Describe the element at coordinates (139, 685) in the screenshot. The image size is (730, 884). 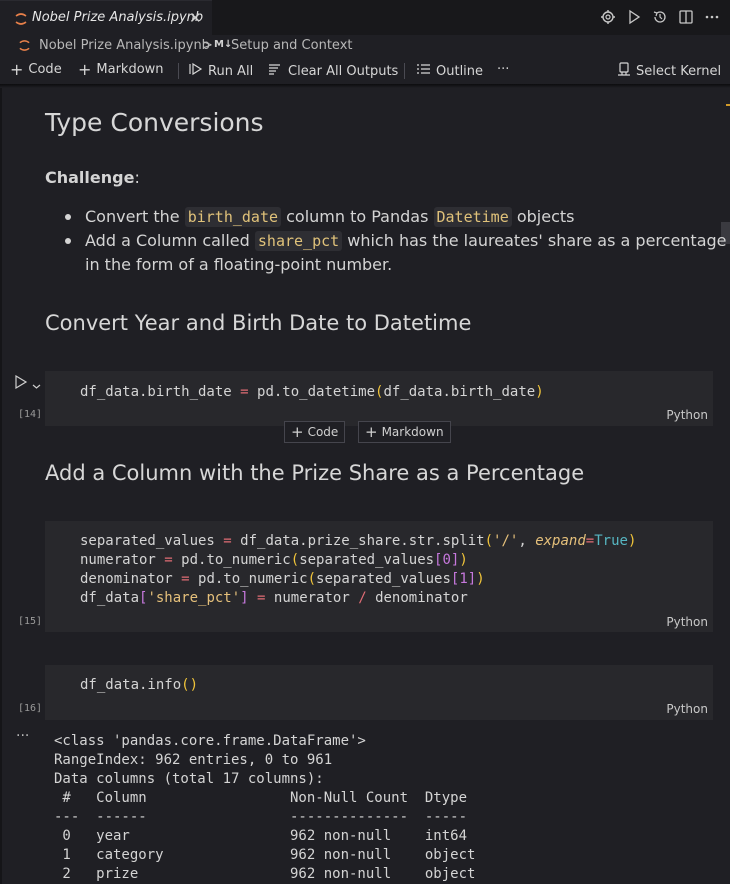
I see `code-editor: df_data.info()` at that location.